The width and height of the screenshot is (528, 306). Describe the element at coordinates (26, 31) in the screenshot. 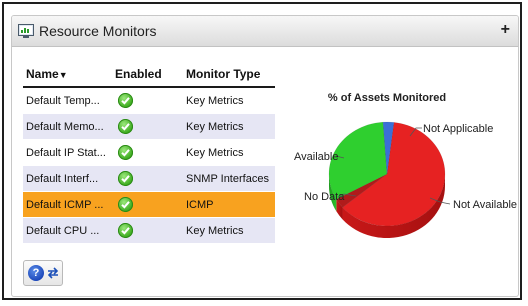

I see `monitor-icon` at that location.